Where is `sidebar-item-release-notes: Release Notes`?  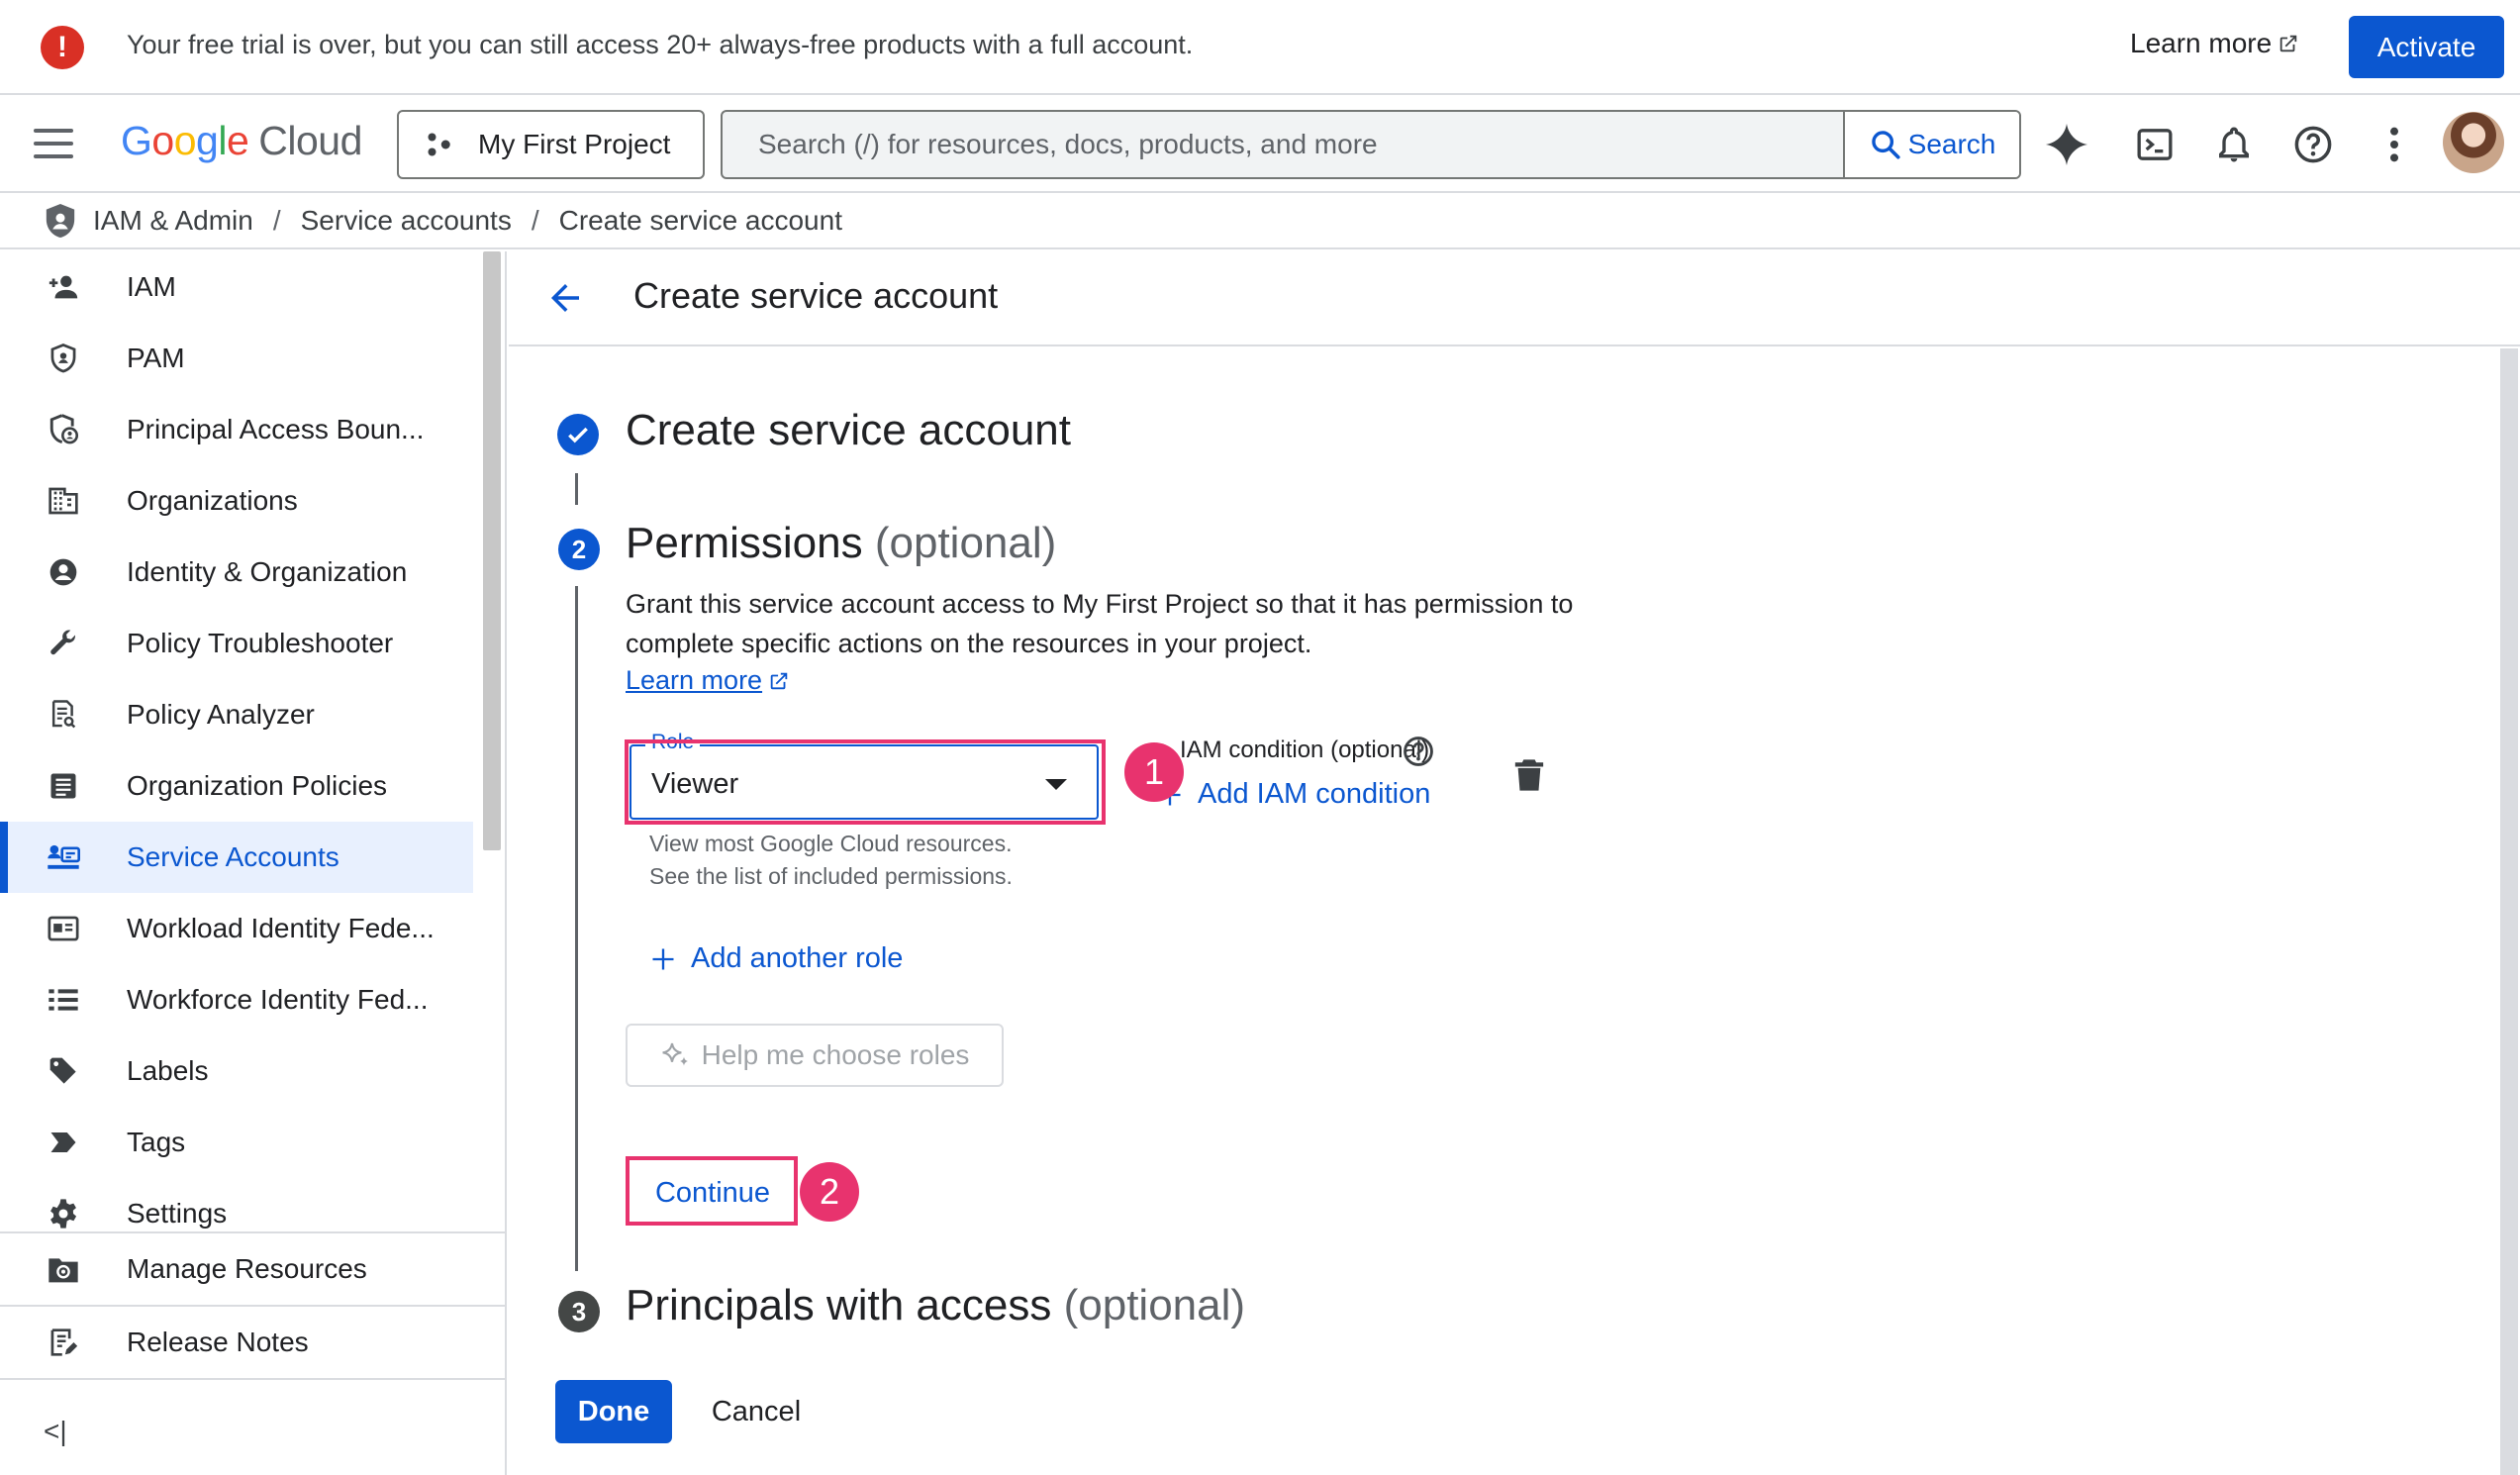 sidebar-item-release-notes: Release Notes is located at coordinates (252, 1343).